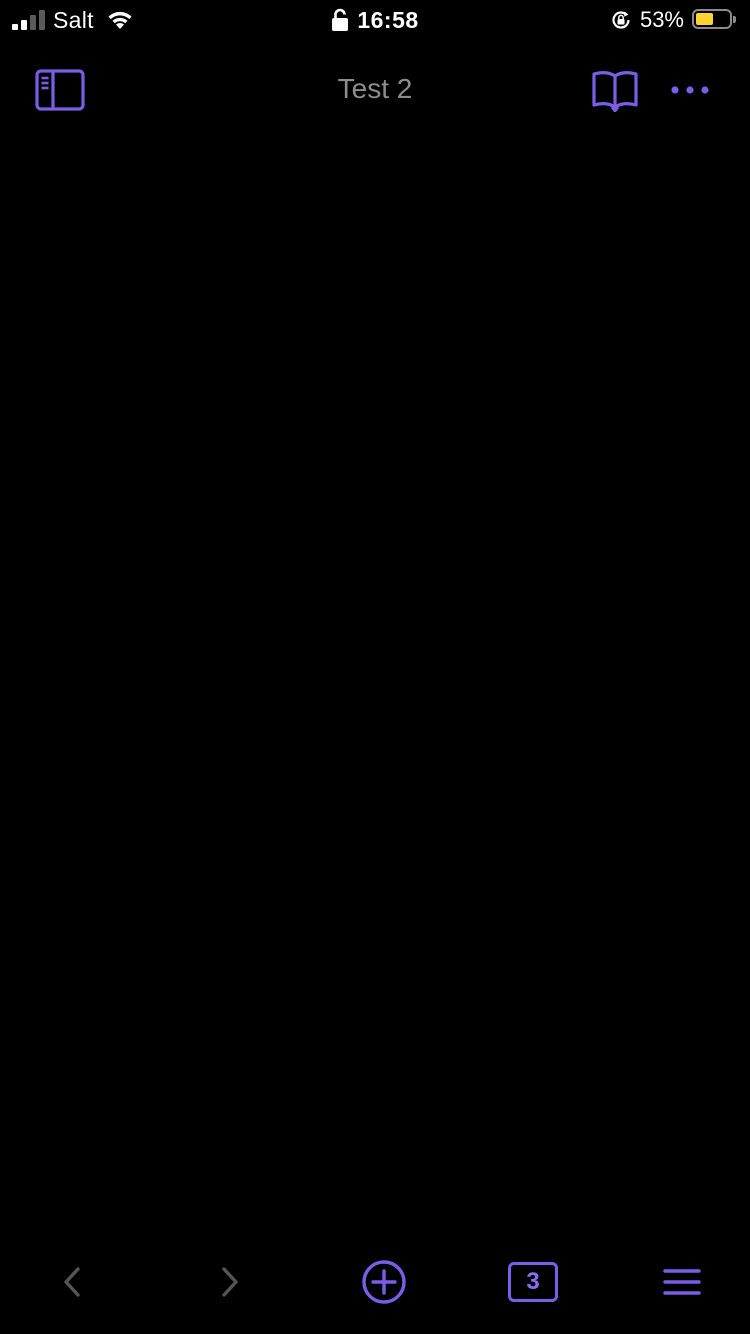 This screenshot has width=750, height=1334. I want to click on new-tab-button, so click(384, 1282).